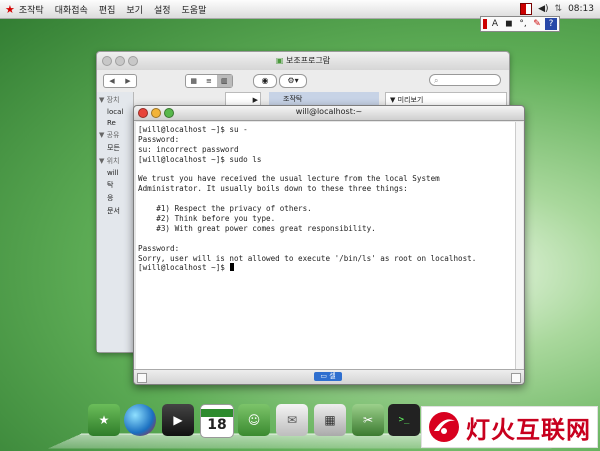  I want to click on input-mode-label: A, so click(495, 24).